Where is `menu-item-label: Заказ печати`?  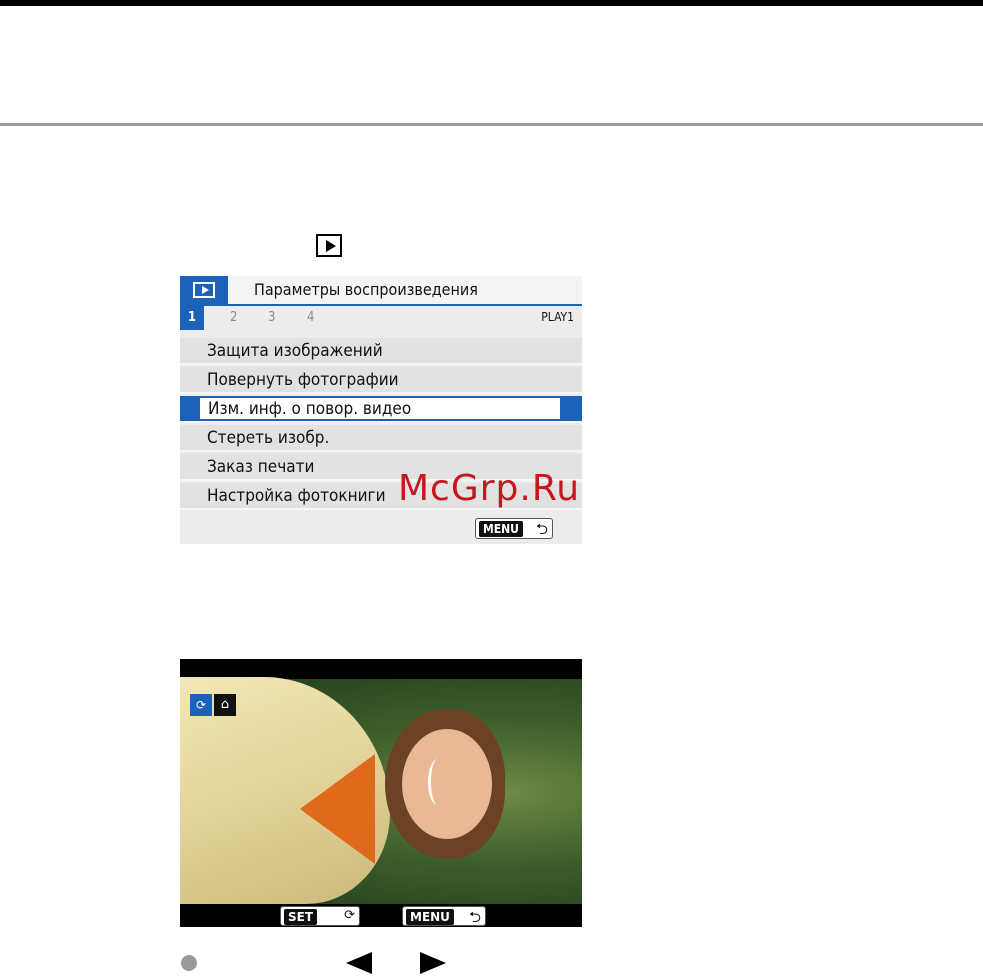 menu-item-label: Заказ печати is located at coordinates (261, 467).